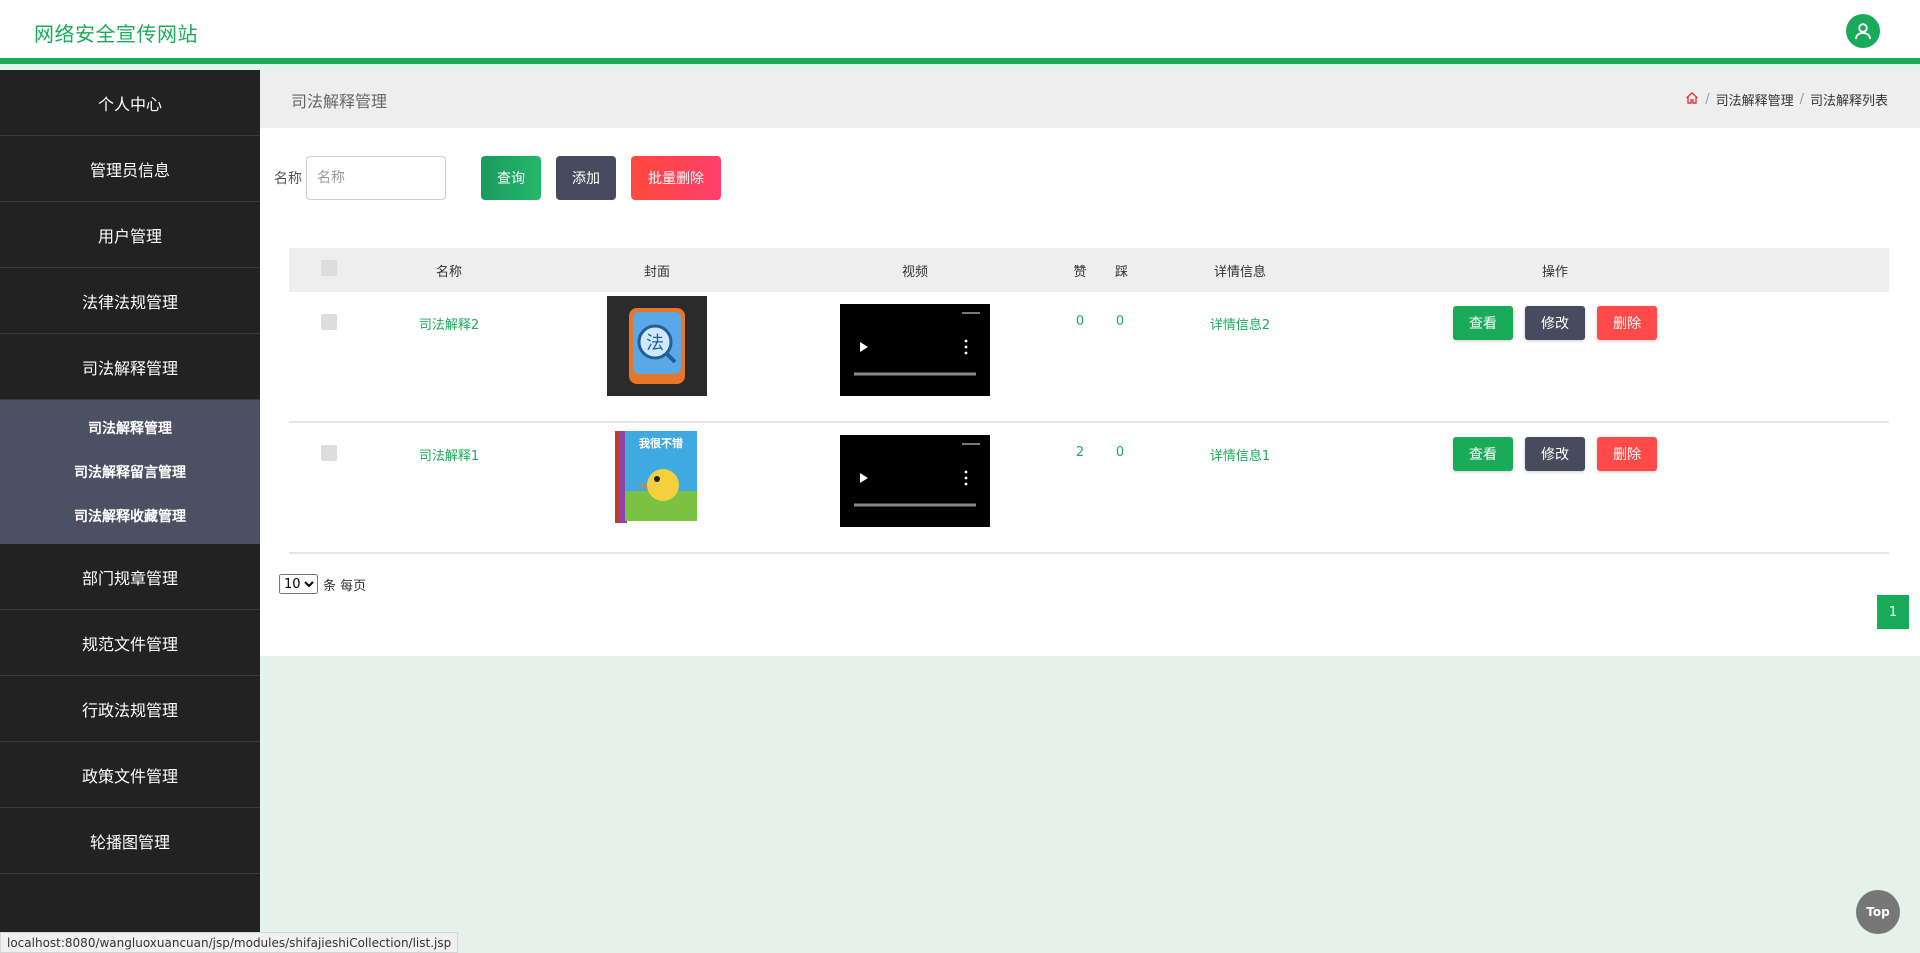  Describe the element at coordinates (130, 103) in the screenshot. I see `sidebar-item-personal-center: 个人中心` at that location.